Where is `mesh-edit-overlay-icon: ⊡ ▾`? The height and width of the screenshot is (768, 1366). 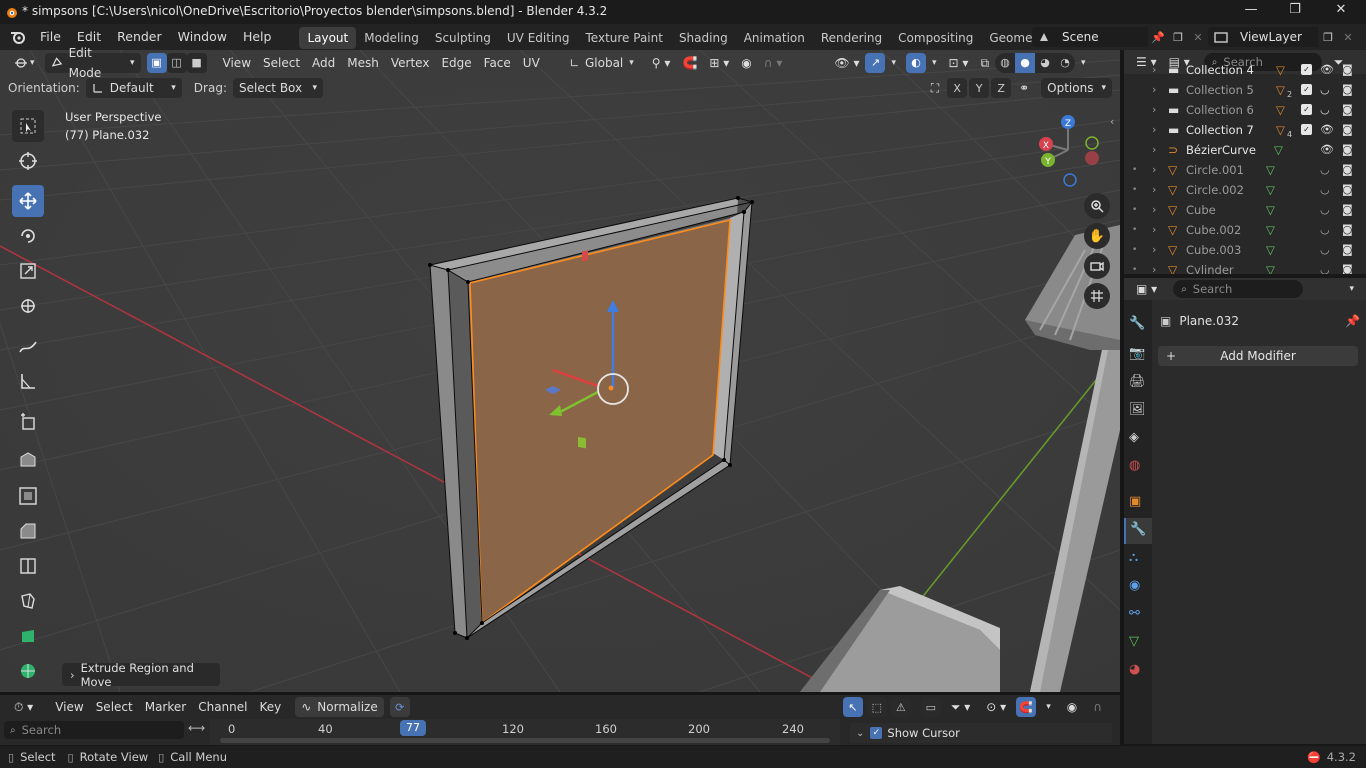
mesh-edit-overlay-icon: ⊡ ▾ is located at coordinates (959, 63).